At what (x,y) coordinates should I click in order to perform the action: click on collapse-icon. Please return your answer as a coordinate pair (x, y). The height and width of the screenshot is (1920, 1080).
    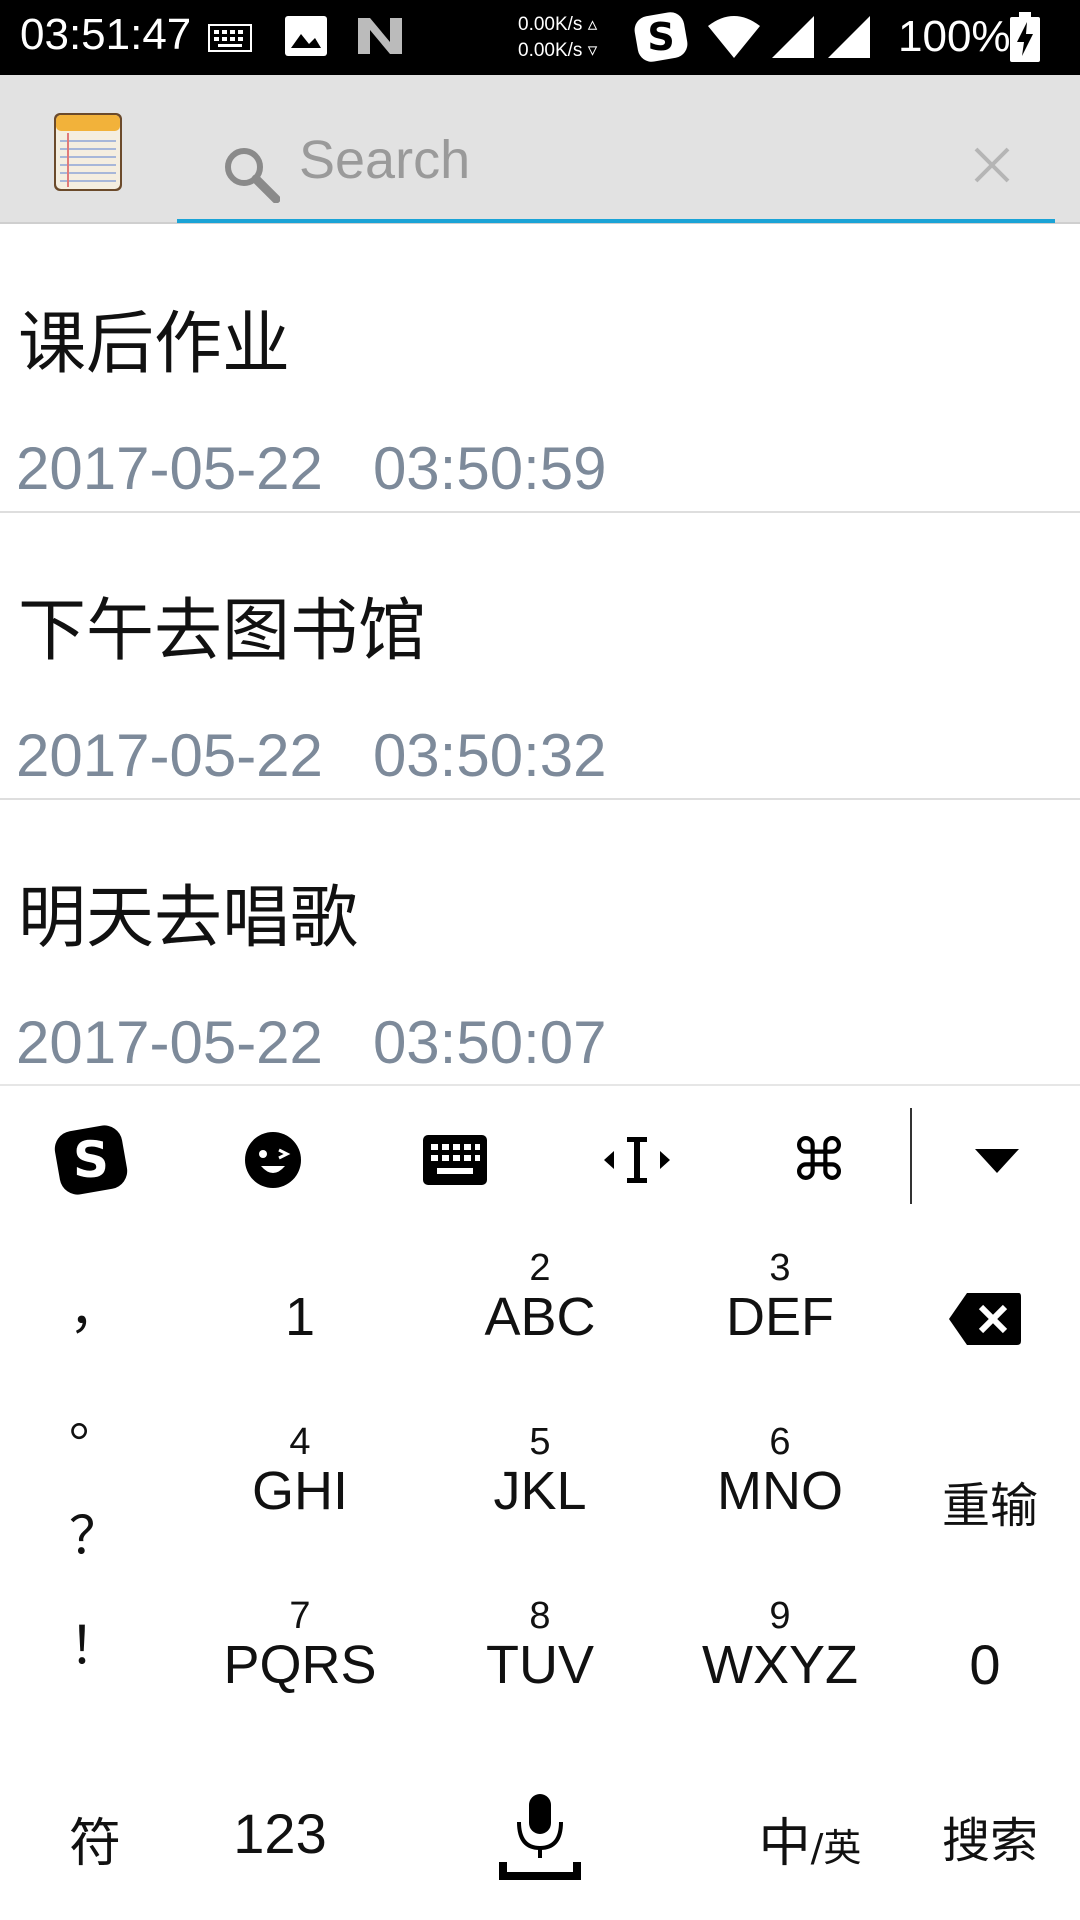
    Looking at the image, I should click on (997, 1160).